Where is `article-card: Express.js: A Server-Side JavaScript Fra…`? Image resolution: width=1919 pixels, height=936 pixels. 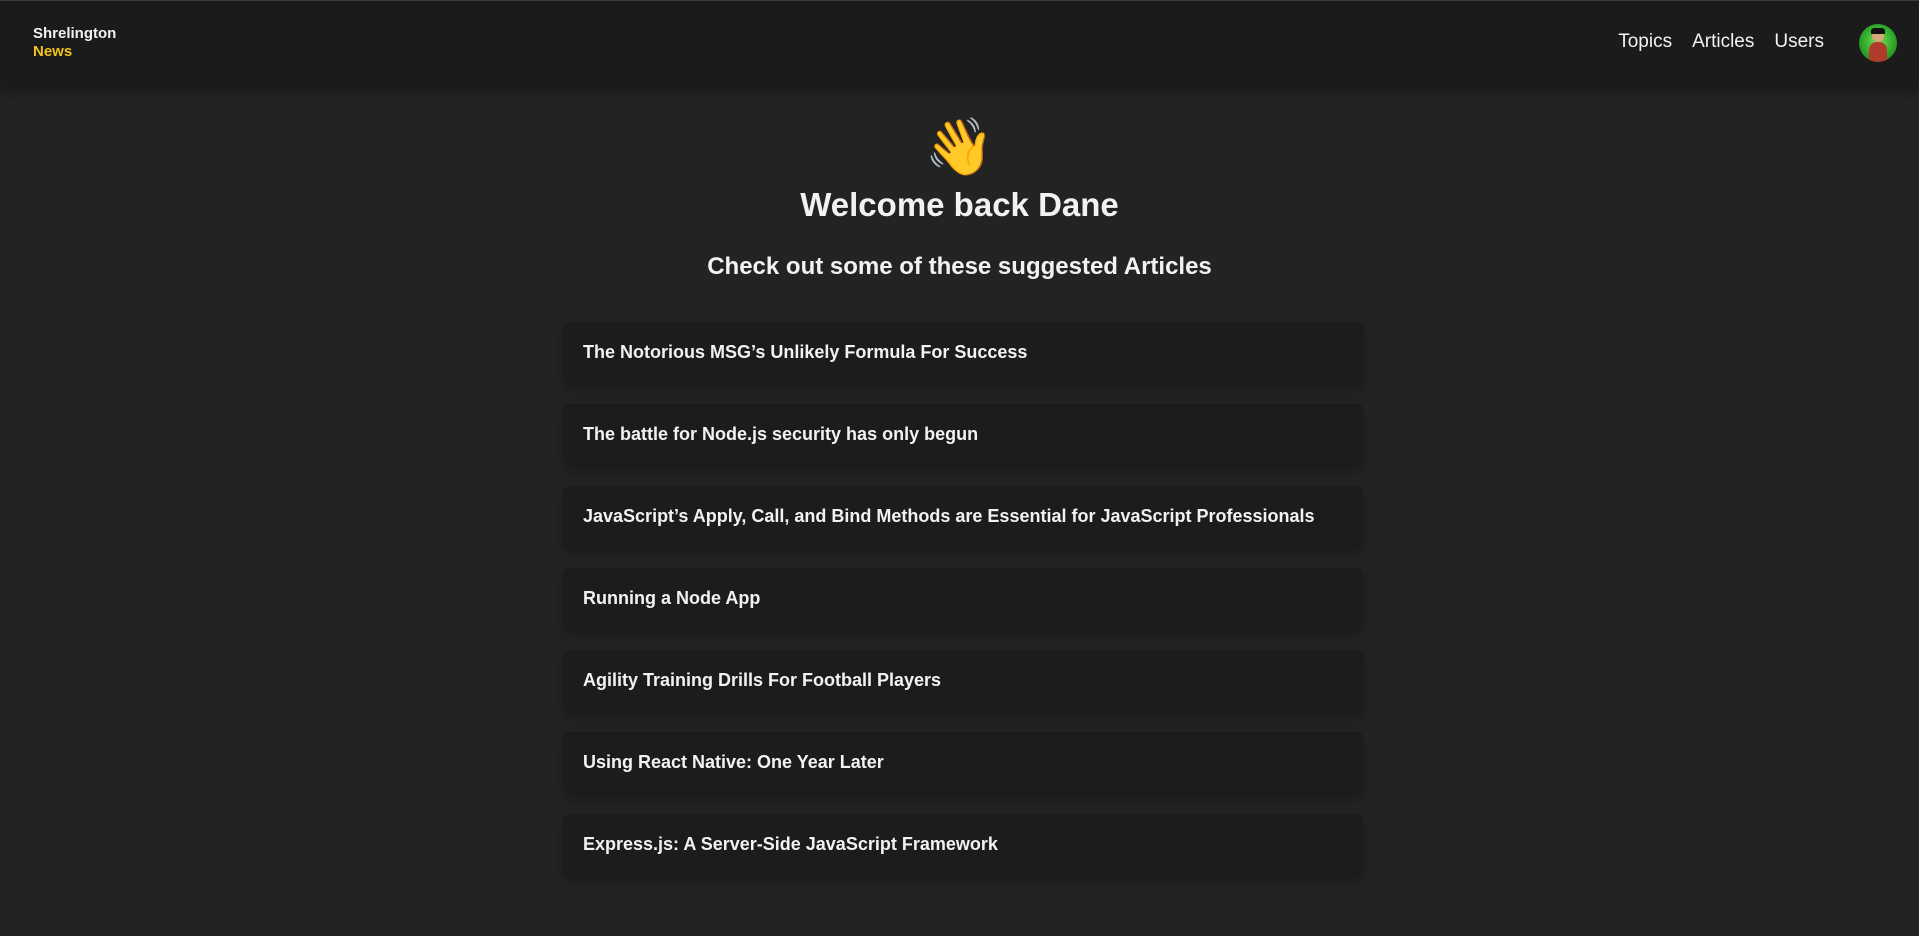 article-card: Express.js: A Server-Side JavaScript Fra… is located at coordinates (963, 844).